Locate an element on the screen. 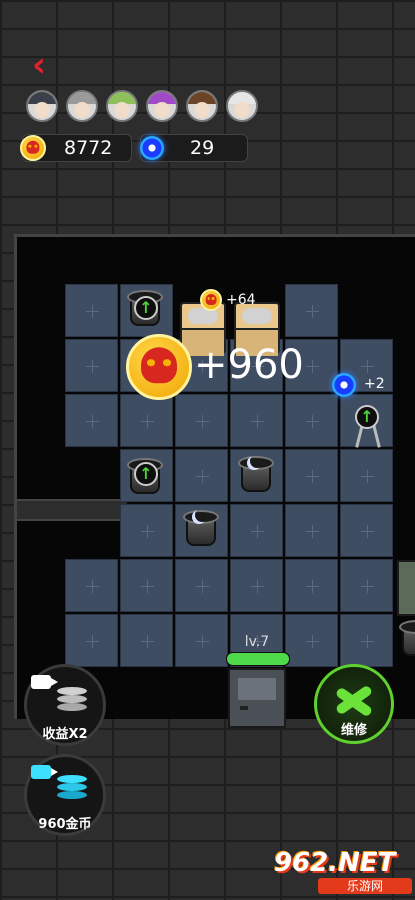 This screenshot has height=900, width=415. avatar-brown-hair is located at coordinates (202, 106).